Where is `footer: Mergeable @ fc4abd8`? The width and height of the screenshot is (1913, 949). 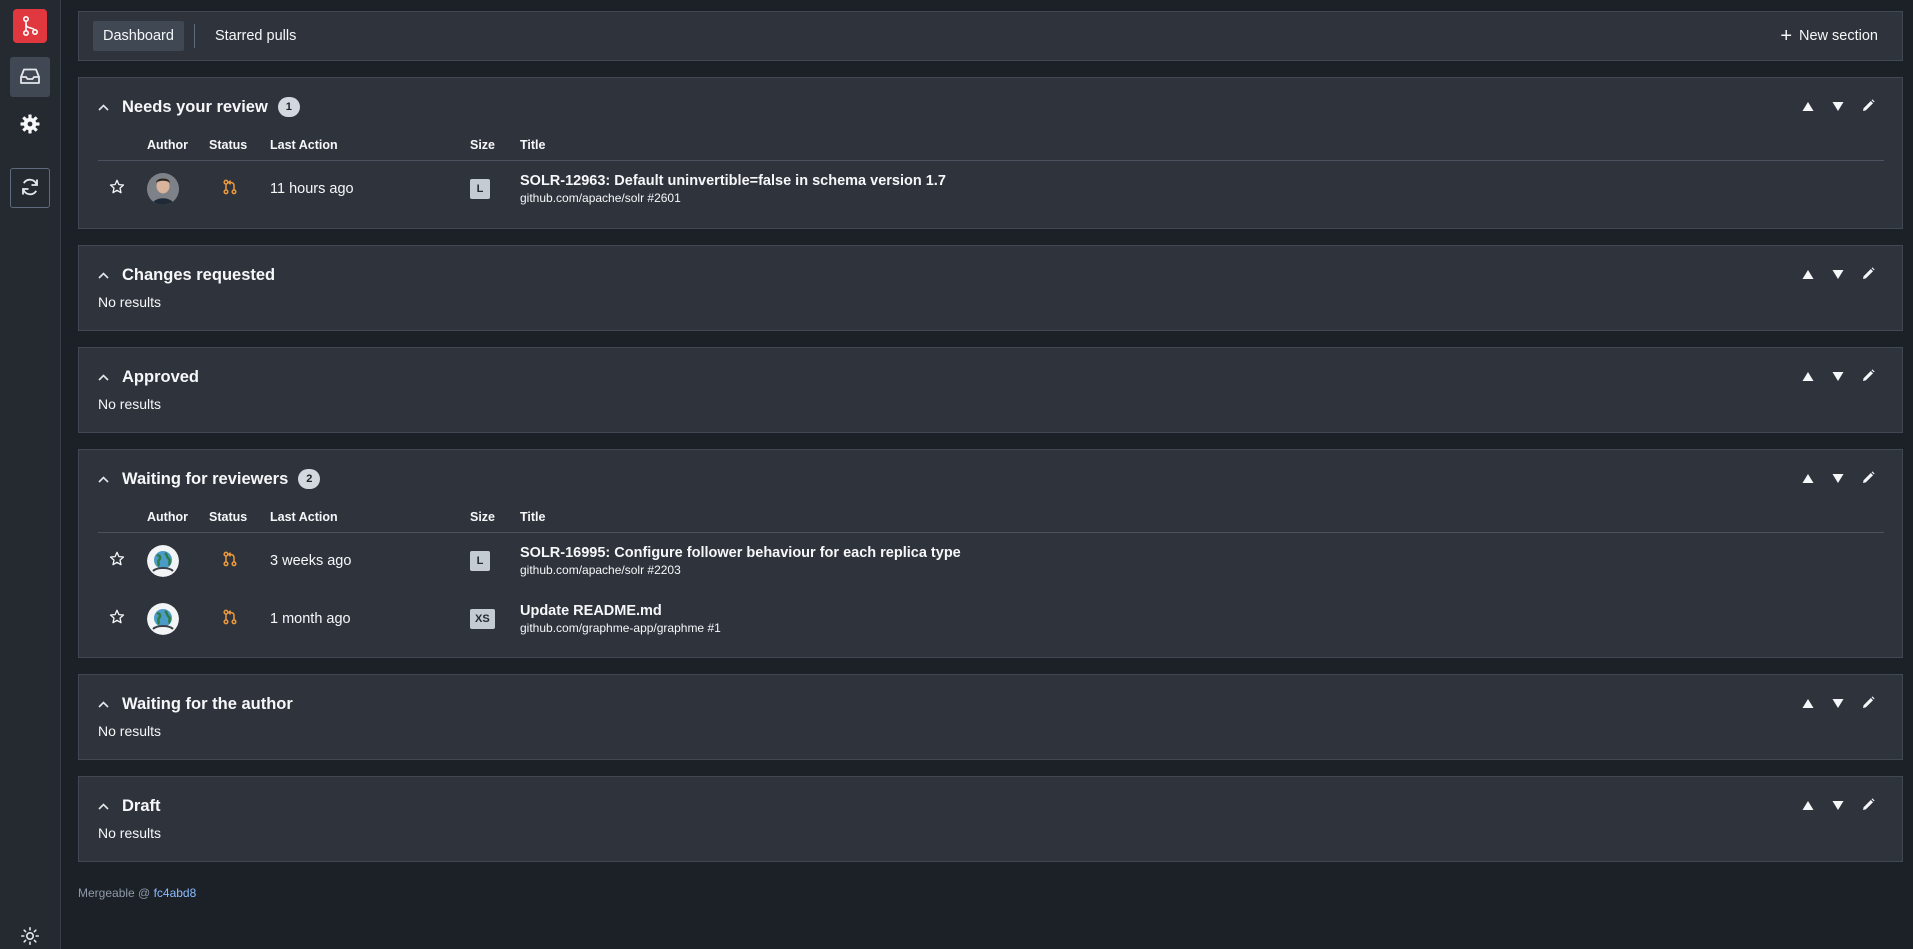 footer: Mergeable @ fc4abd8 is located at coordinates (990, 893).